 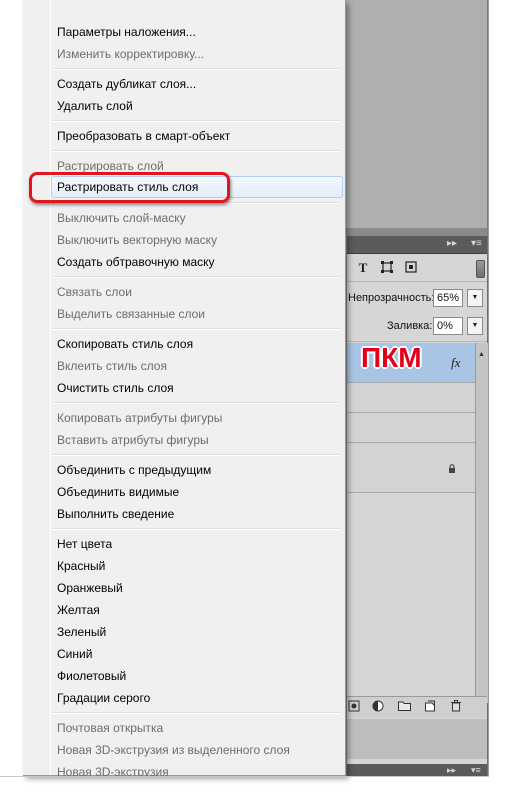 What do you see at coordinates (131, 314) in the screenshot?
I see `menu-item-select-linked-layers: Выделить связанные слои` at bounding box center [131, 314].